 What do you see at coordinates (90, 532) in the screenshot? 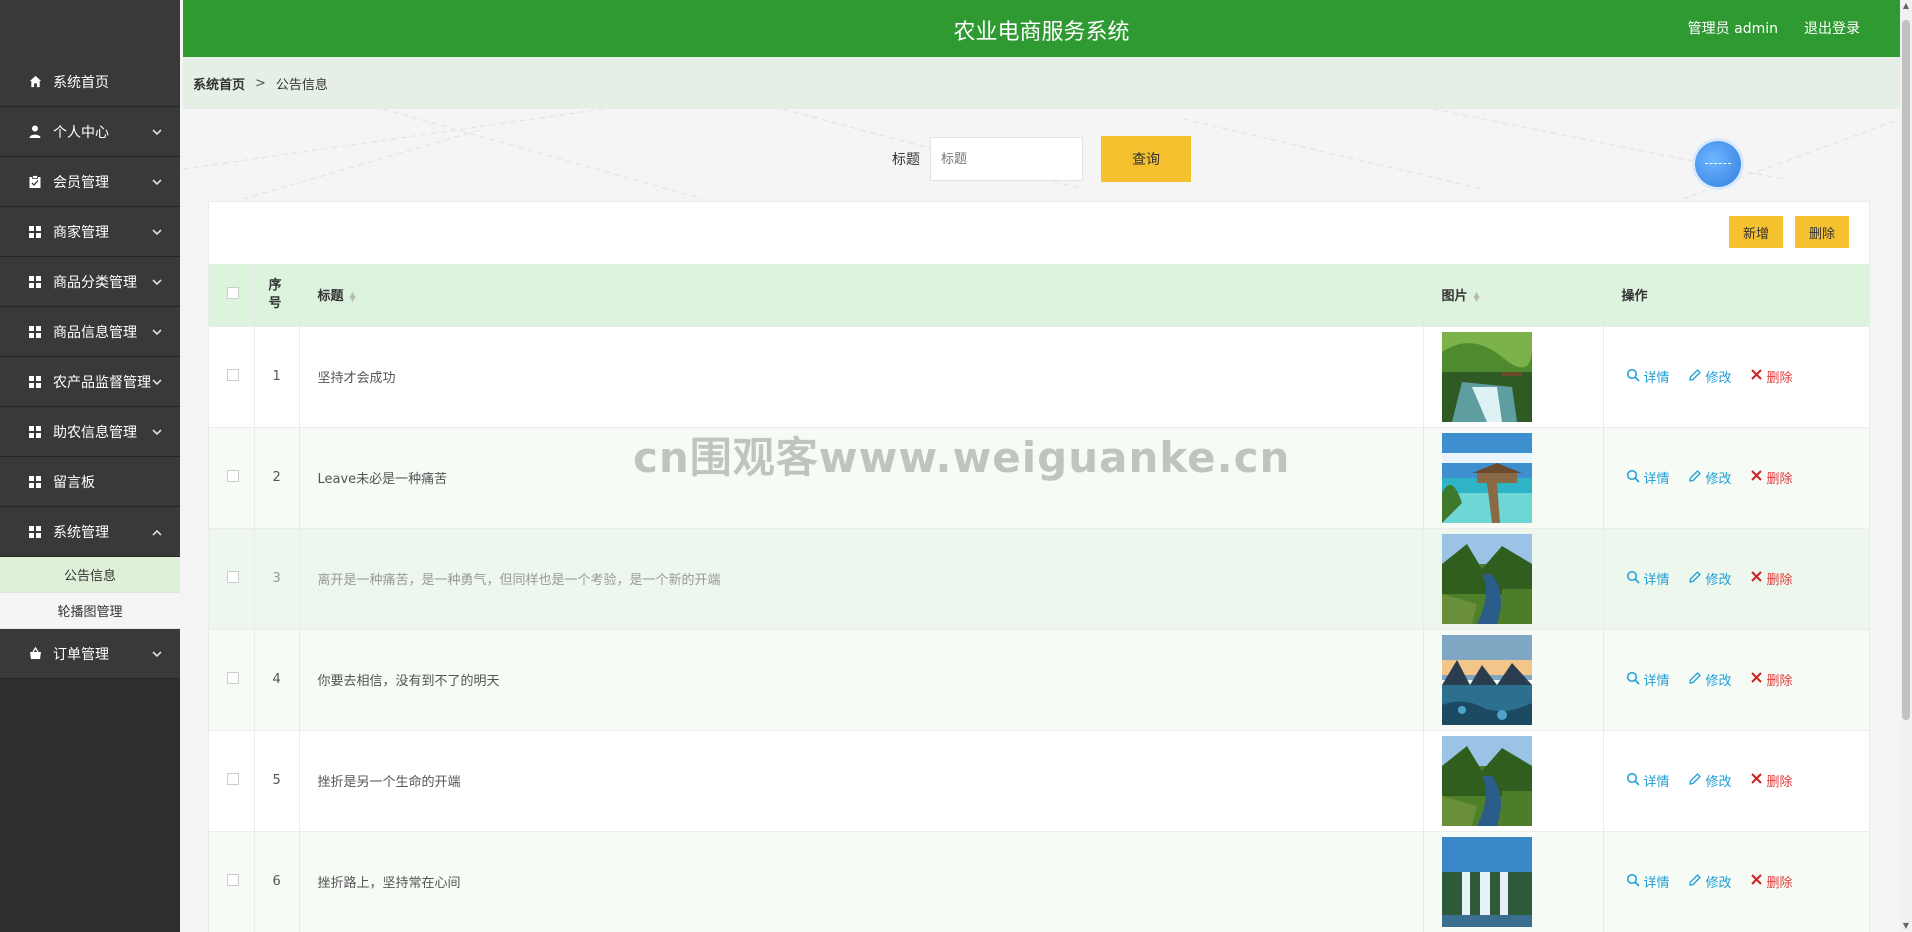
I see `sidebar-item-system: 系统管理` at bounding box center [90, 532].